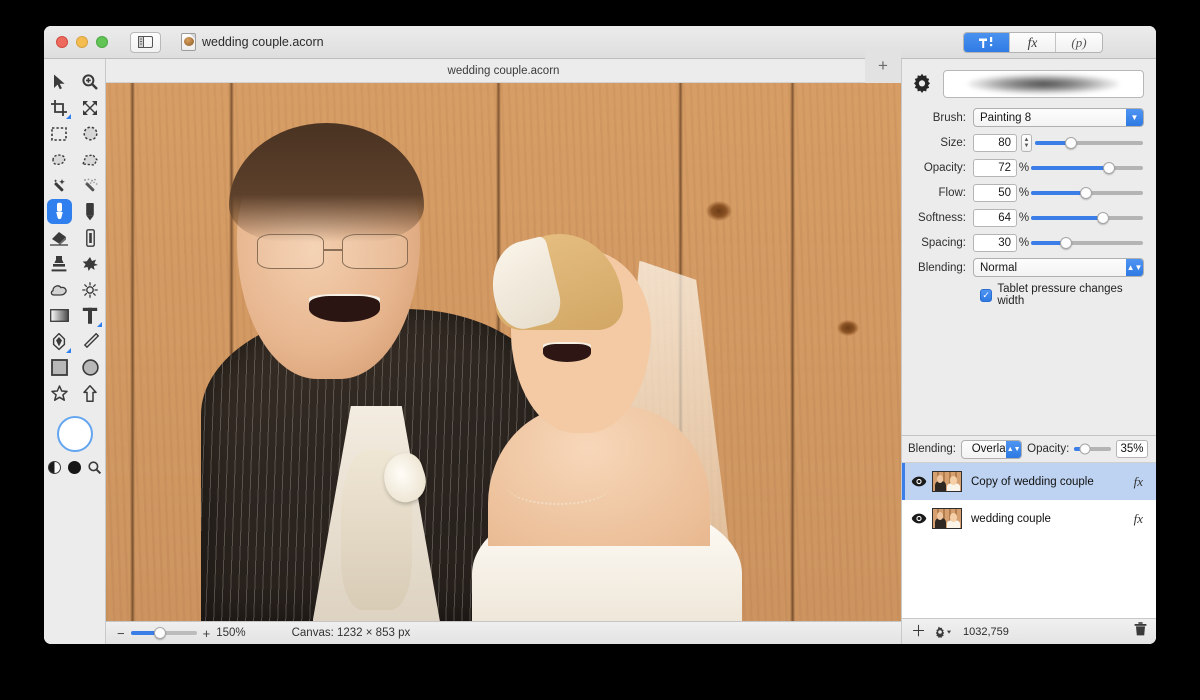 The height and width of the screenshot is (700, 1200). Describe the element at coordinates (504, 71) in the screenshot. I see `canvas-tab-title: wedding couple.acorn` at that location.